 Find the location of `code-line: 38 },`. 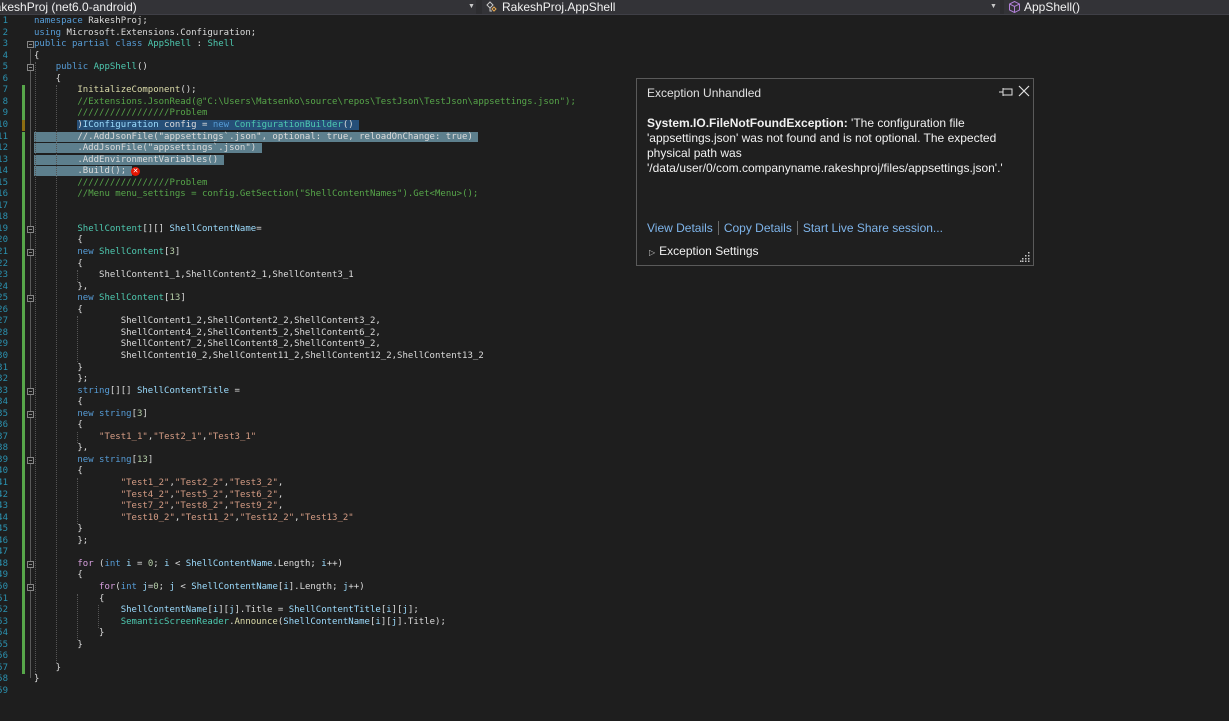

code-line: 38 }, is located at coordinates (614, 449).